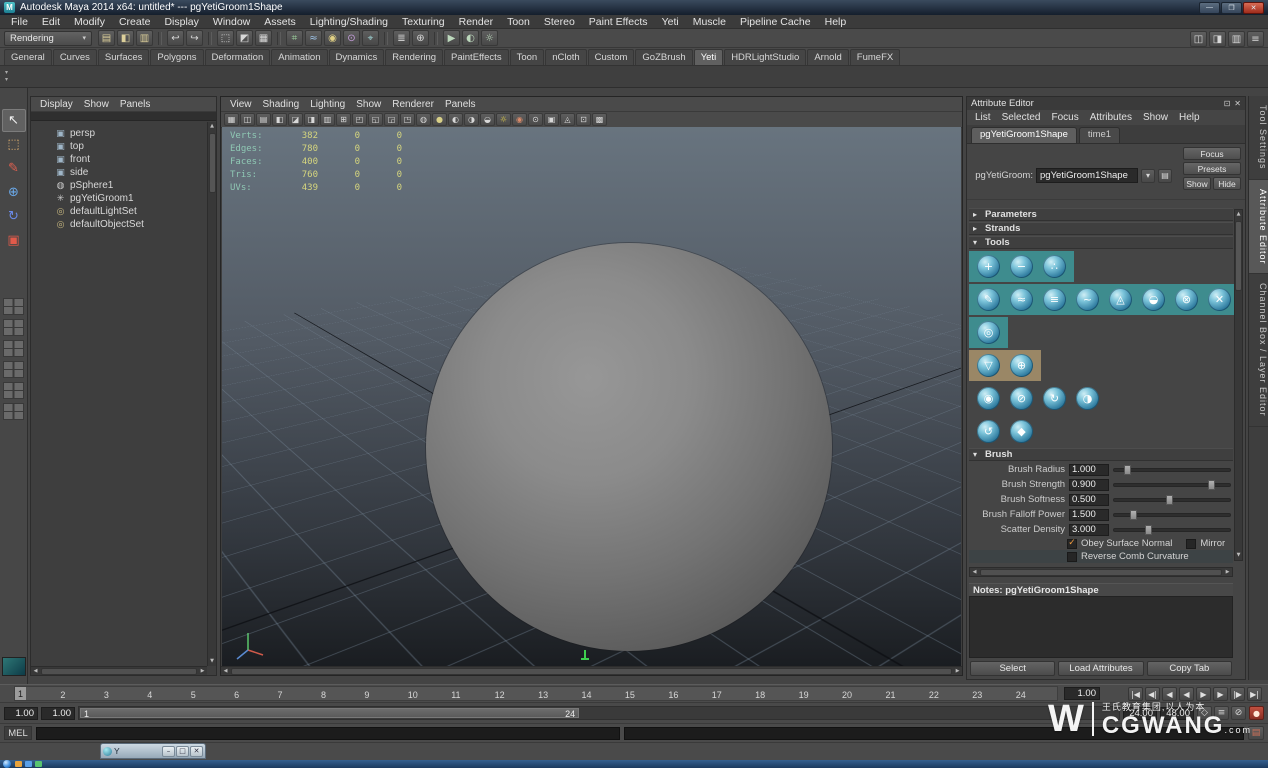  What do you see at coordinates (599, 119) in the screenshot?
I see `isolate-select-icon: ▩` at bounding box center [599, 119].